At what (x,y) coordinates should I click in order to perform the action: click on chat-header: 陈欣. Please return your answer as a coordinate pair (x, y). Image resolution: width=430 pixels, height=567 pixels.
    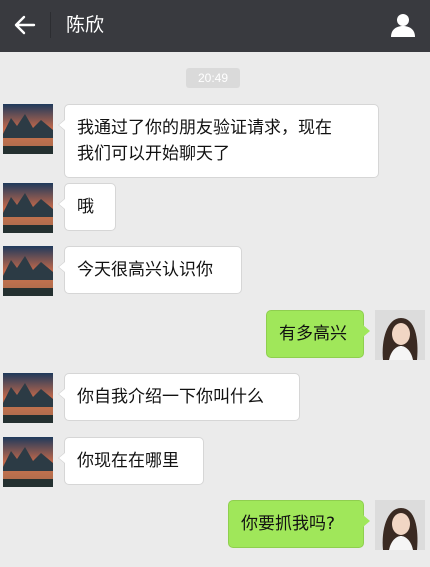
    Looking at the image, I should click on (215, 26).